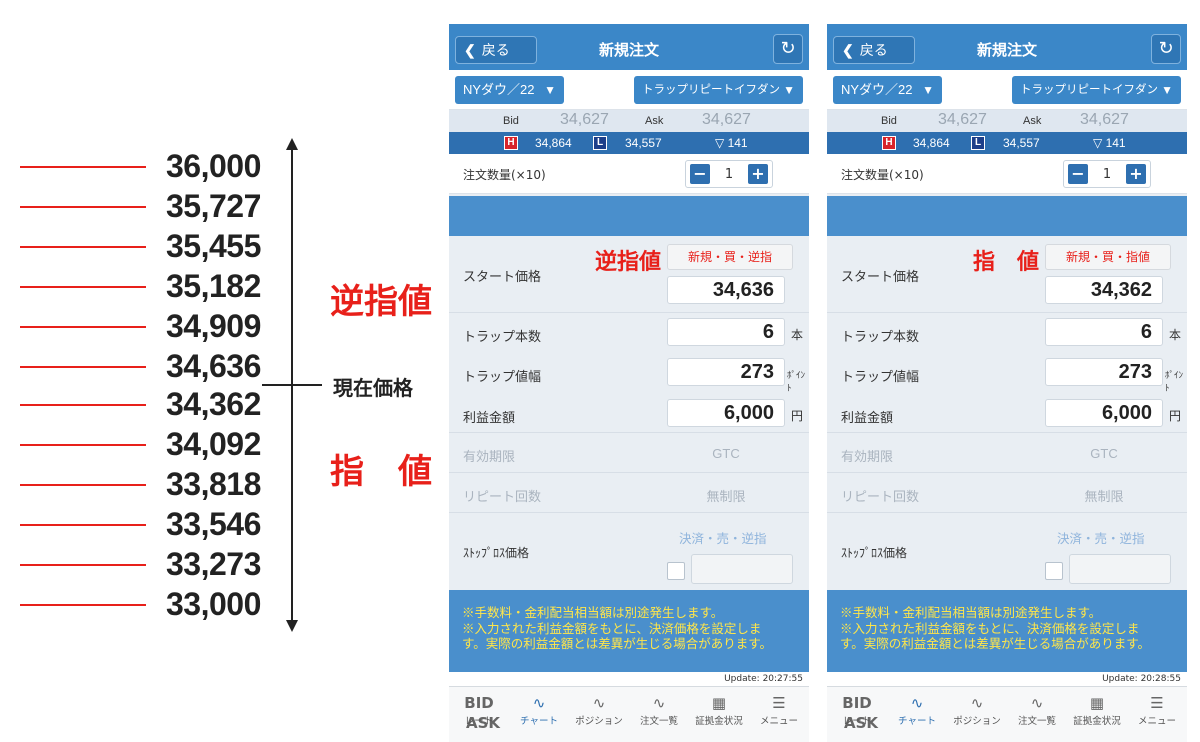  Describe the element at coordinates (882, 175) in the screenshot. I see `quantity-label: 注文数量(×10)` at that location.